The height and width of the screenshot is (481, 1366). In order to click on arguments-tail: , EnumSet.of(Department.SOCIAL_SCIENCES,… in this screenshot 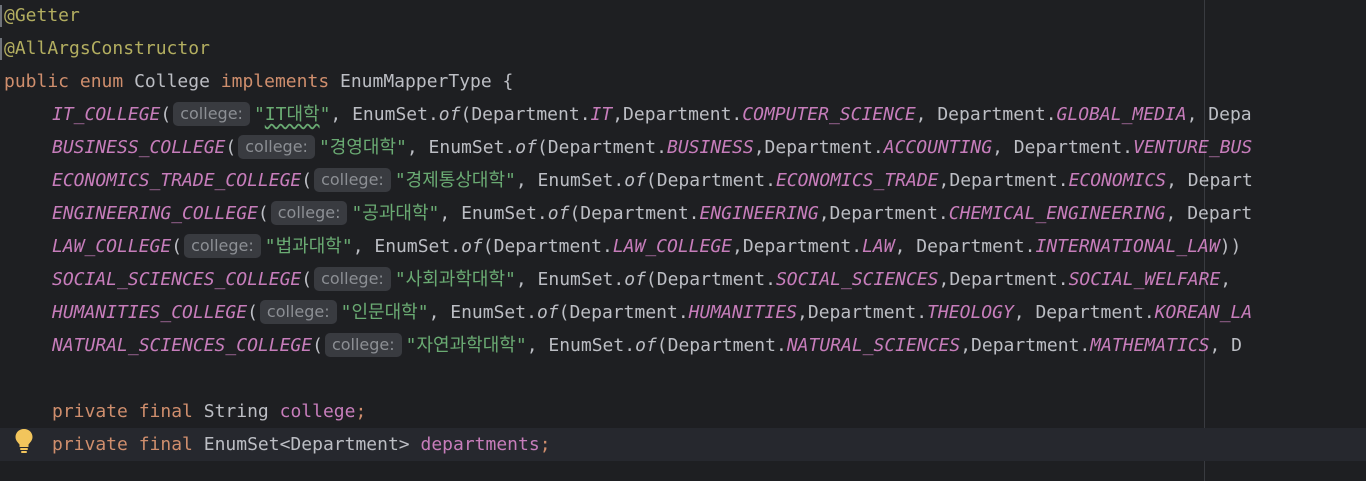, I will do `click(879, 279)`.